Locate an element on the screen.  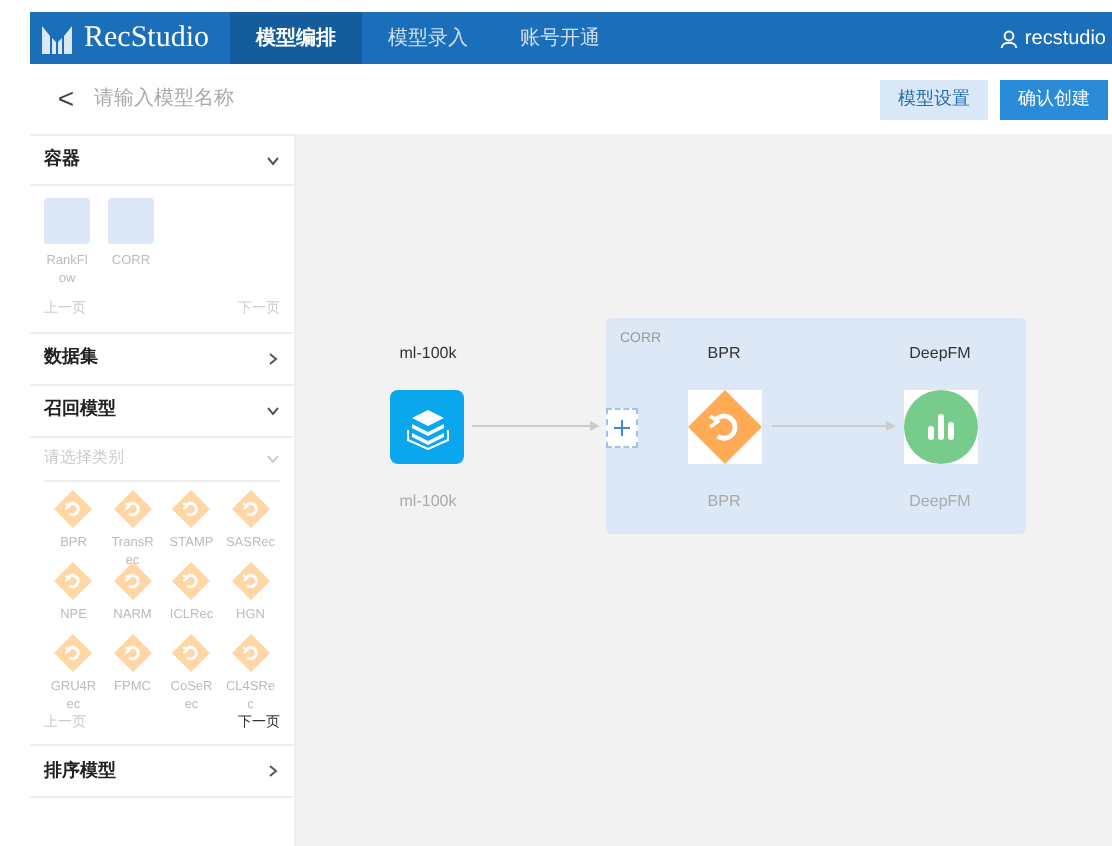
nav-tab: 账号开通 is located at coordinates (560, 38).